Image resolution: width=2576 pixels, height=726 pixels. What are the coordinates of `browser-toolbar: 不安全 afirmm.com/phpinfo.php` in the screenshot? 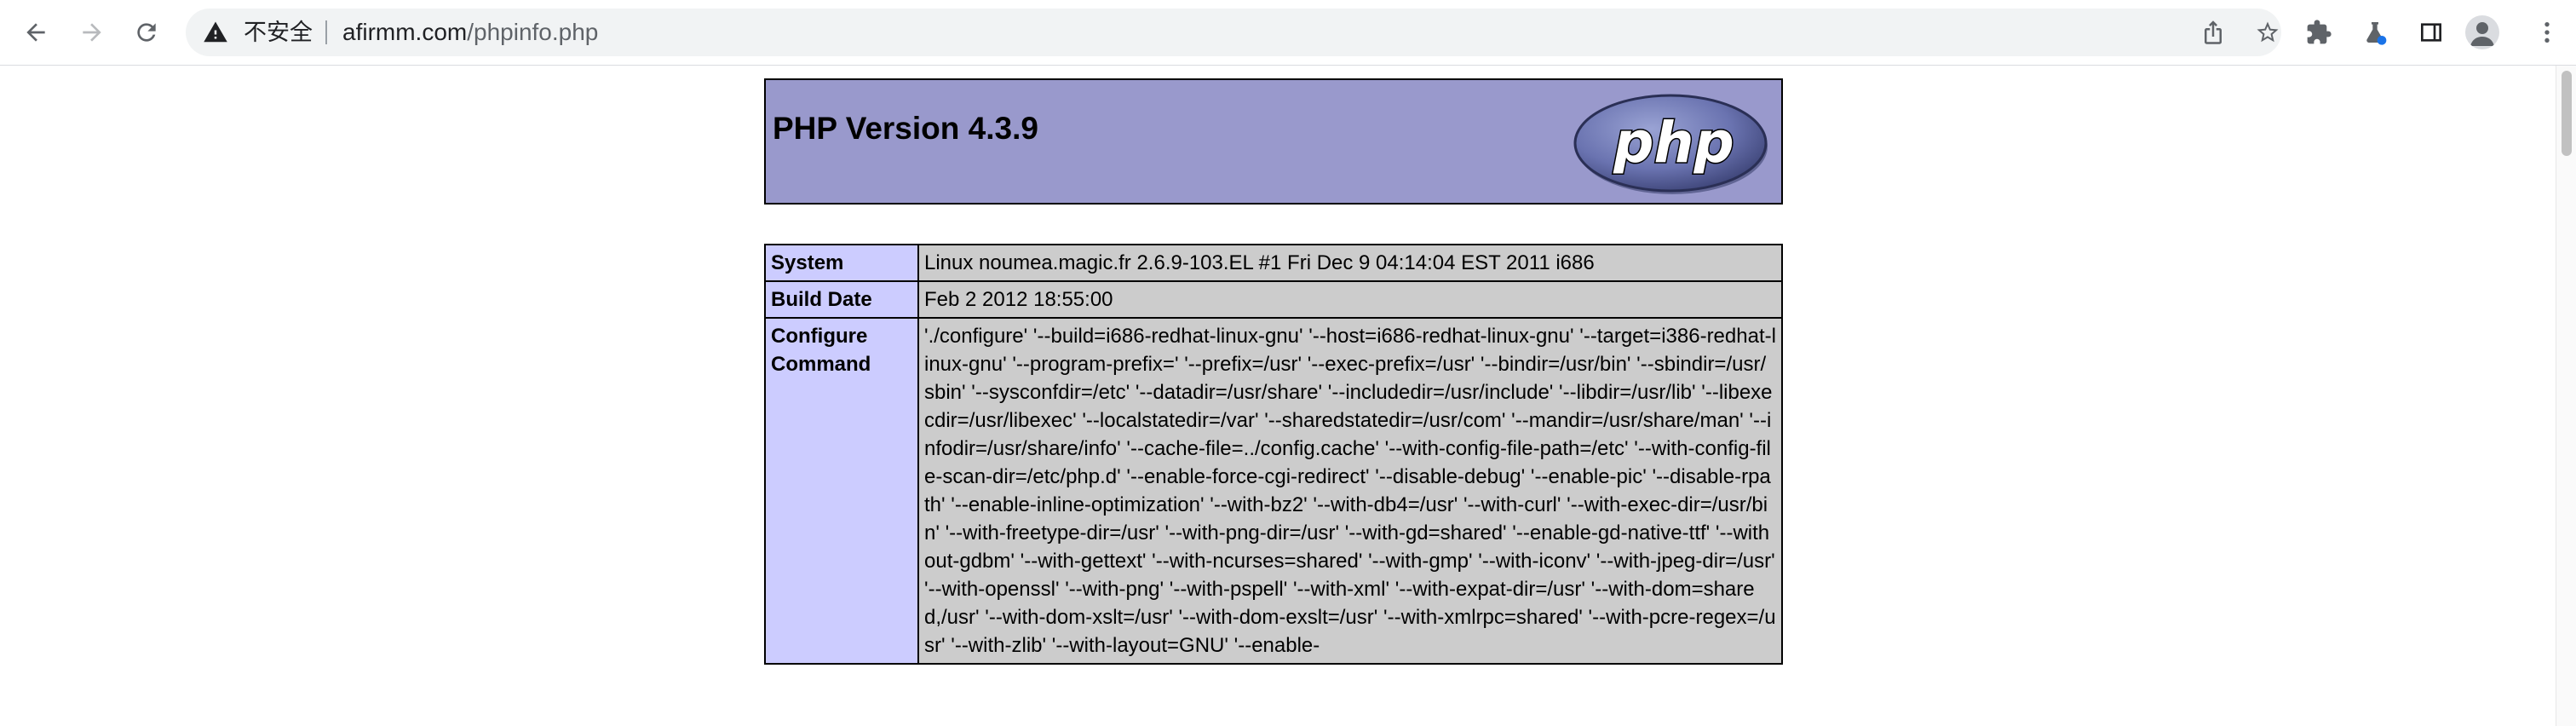 It's located at (1288, 33).